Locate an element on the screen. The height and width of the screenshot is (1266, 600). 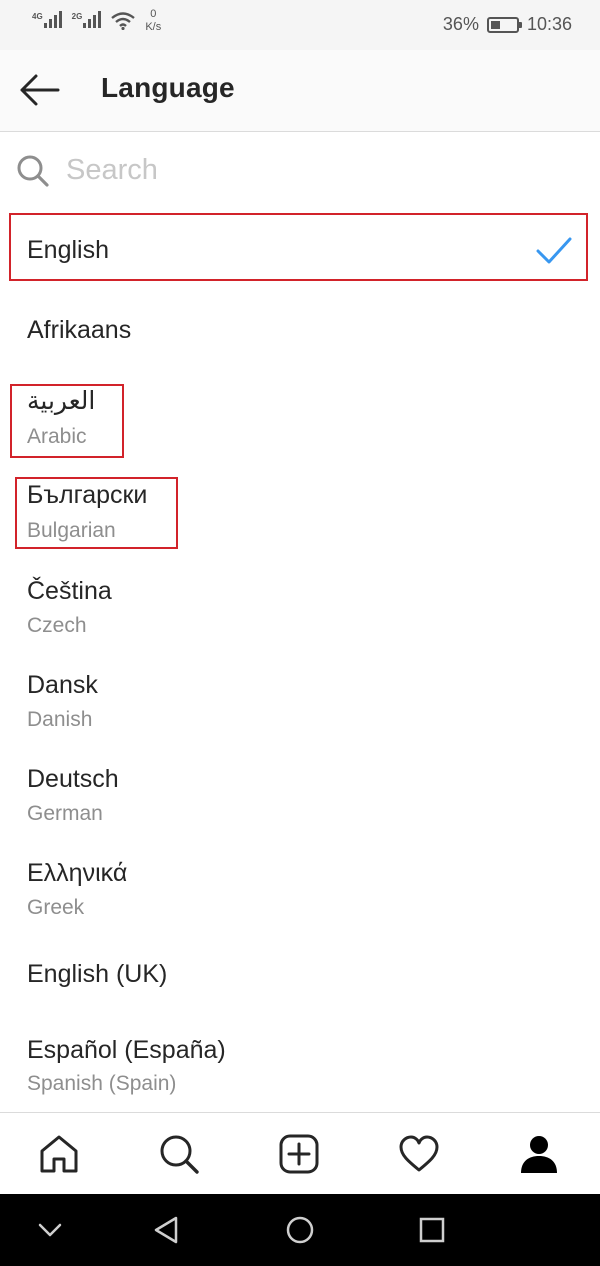
language-name: Español (España) is located at coordinates (126, 1050).